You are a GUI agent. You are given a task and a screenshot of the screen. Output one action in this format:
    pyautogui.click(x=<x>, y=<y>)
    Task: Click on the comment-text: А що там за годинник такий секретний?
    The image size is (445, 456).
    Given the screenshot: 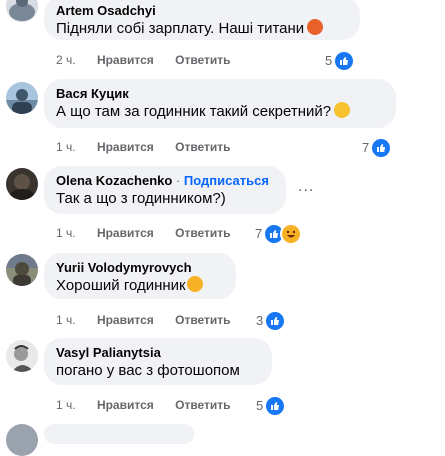 What is the action you would take?
    pyautogui.click(x=194, y=111)
    